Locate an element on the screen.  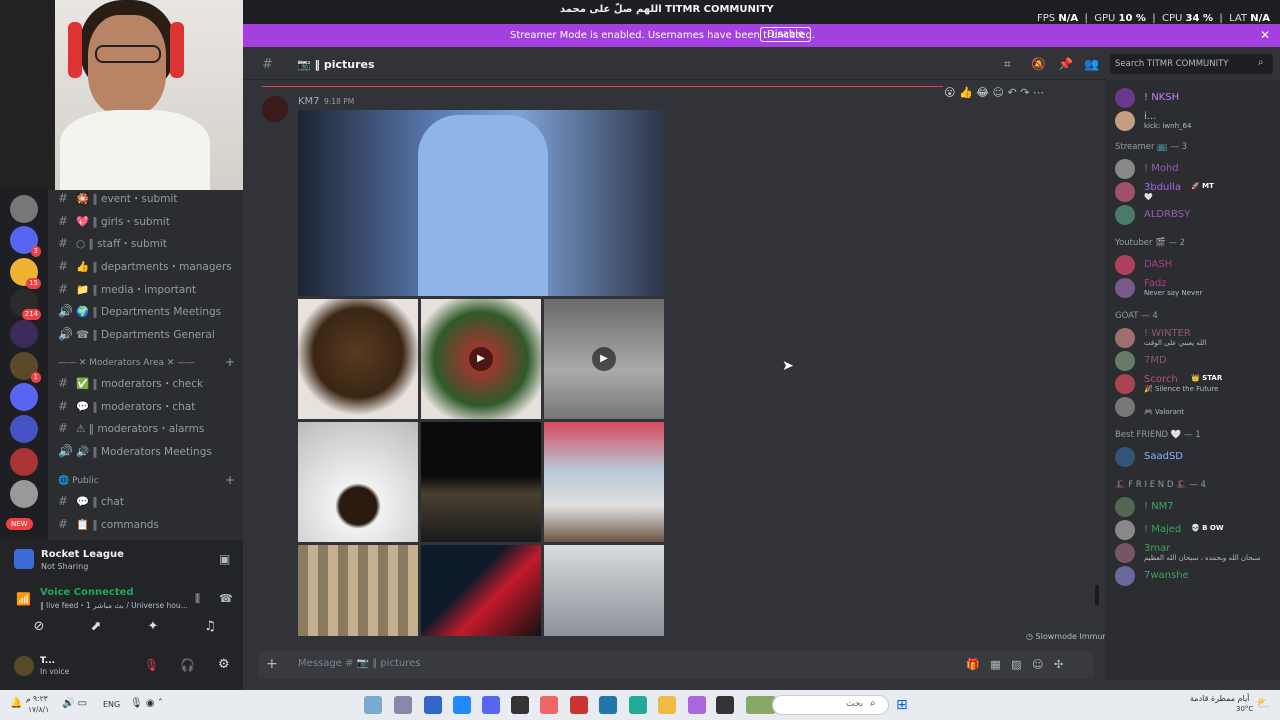
screen-share-button: ⬈ is located at coordinates (96, 627).